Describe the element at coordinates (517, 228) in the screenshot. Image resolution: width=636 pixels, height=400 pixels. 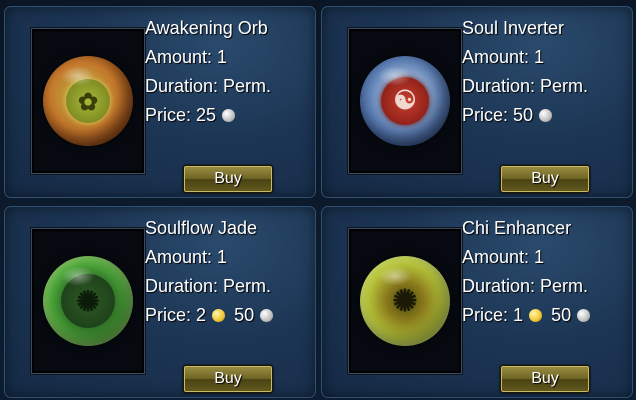
I see `item-name: Chi Enhancer` at that location.